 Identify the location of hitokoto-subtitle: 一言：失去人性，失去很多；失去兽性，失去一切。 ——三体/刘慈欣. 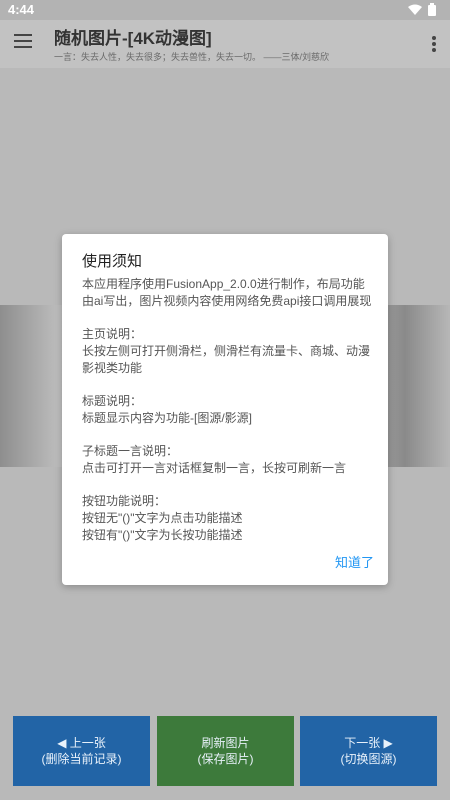
(191, 56).